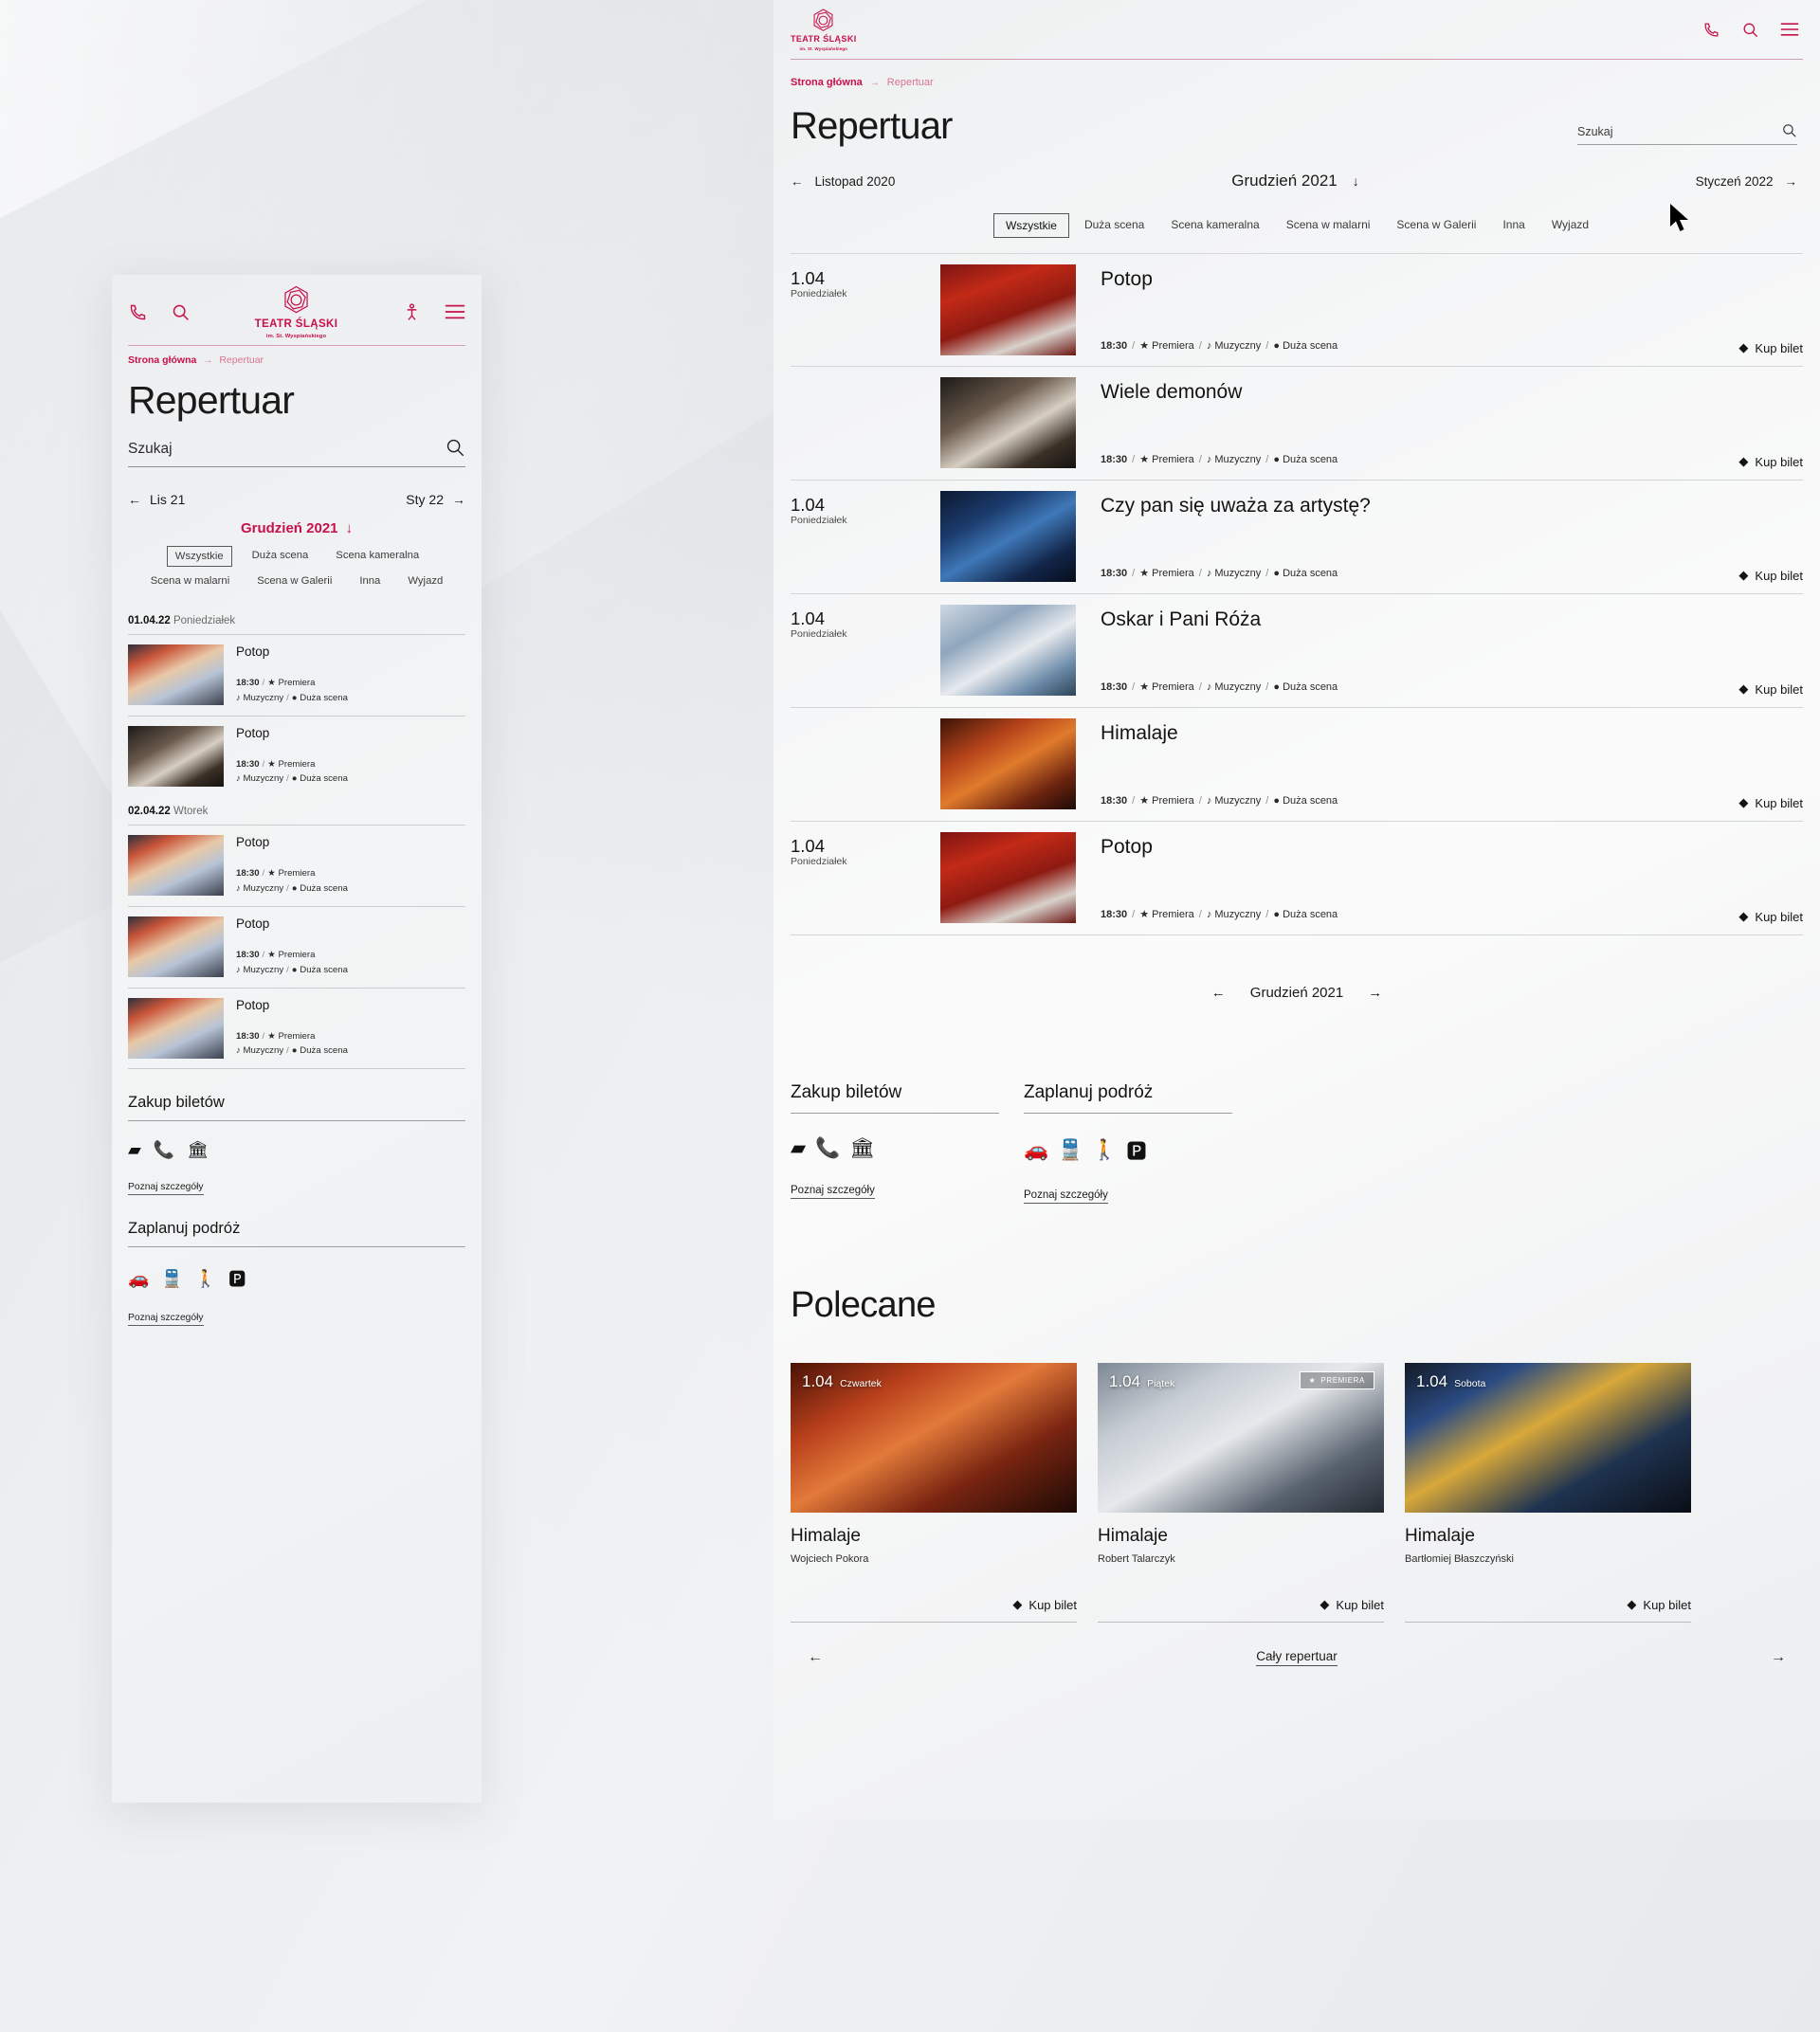 The width and height of the screenshot is (1820, 2032). Describe the element at coordinates (815, 1657) in the screenshot. I see `carousel-prev-icon: ←` at that location.